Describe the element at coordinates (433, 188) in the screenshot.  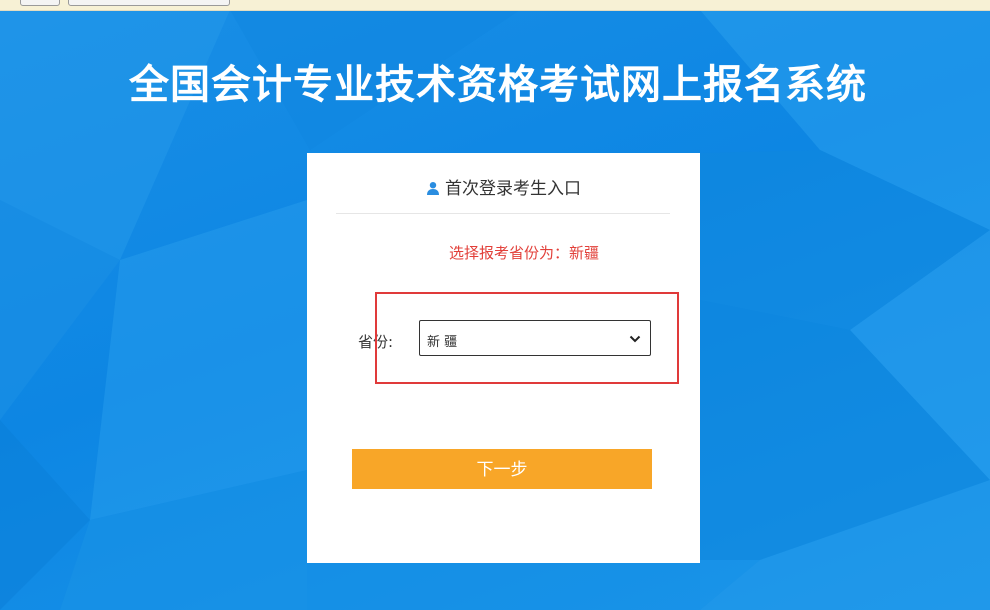
I see `user-icon` at that location.